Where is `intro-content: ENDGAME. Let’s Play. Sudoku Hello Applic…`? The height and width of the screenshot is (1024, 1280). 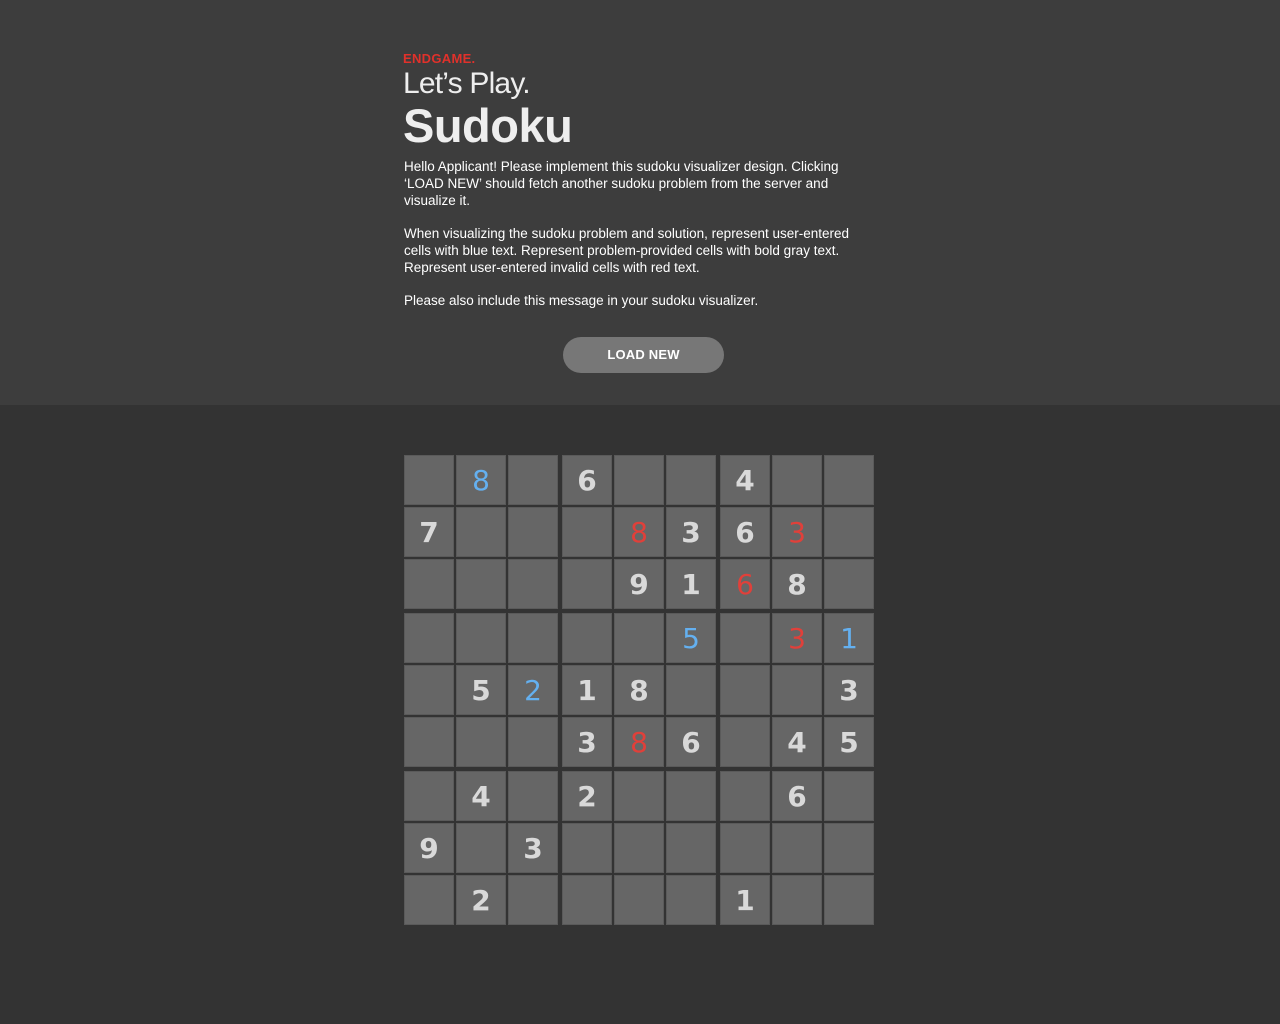
intro-content: ENDGAME. Let’s Play. Sudoku Hello Applic… is located at coordinates (643, 188).